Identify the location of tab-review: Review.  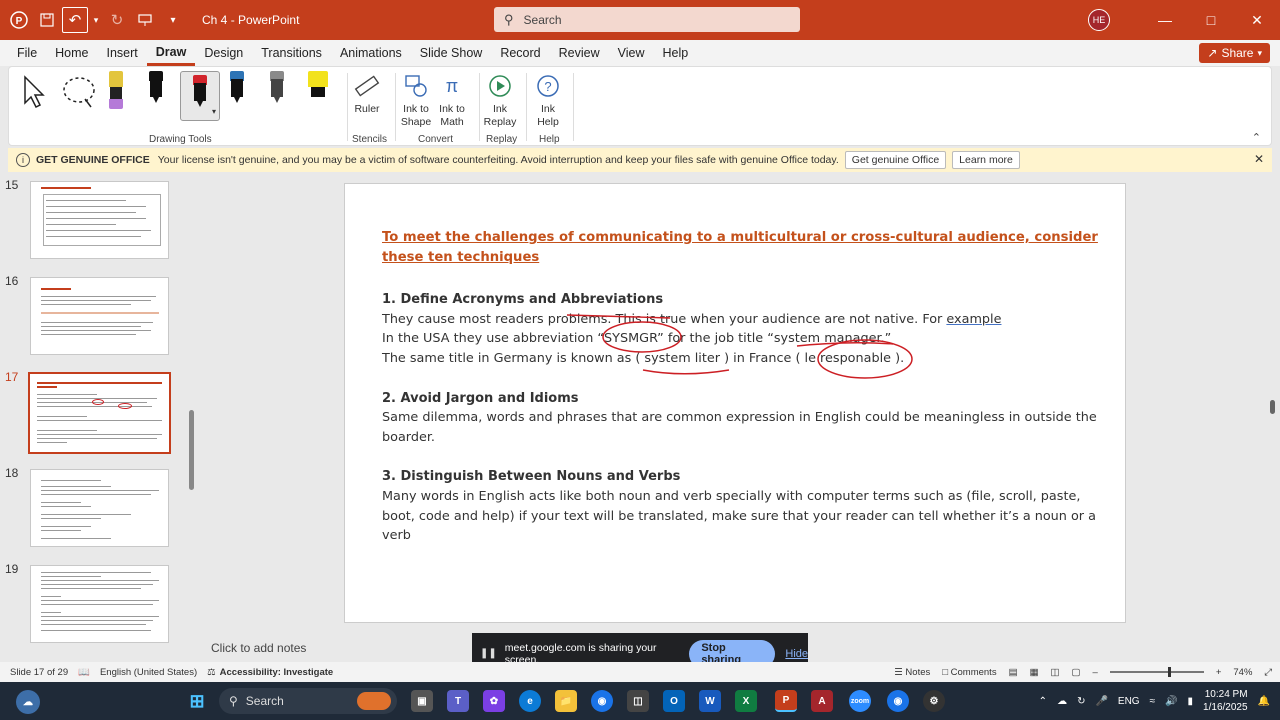
(579, 53).